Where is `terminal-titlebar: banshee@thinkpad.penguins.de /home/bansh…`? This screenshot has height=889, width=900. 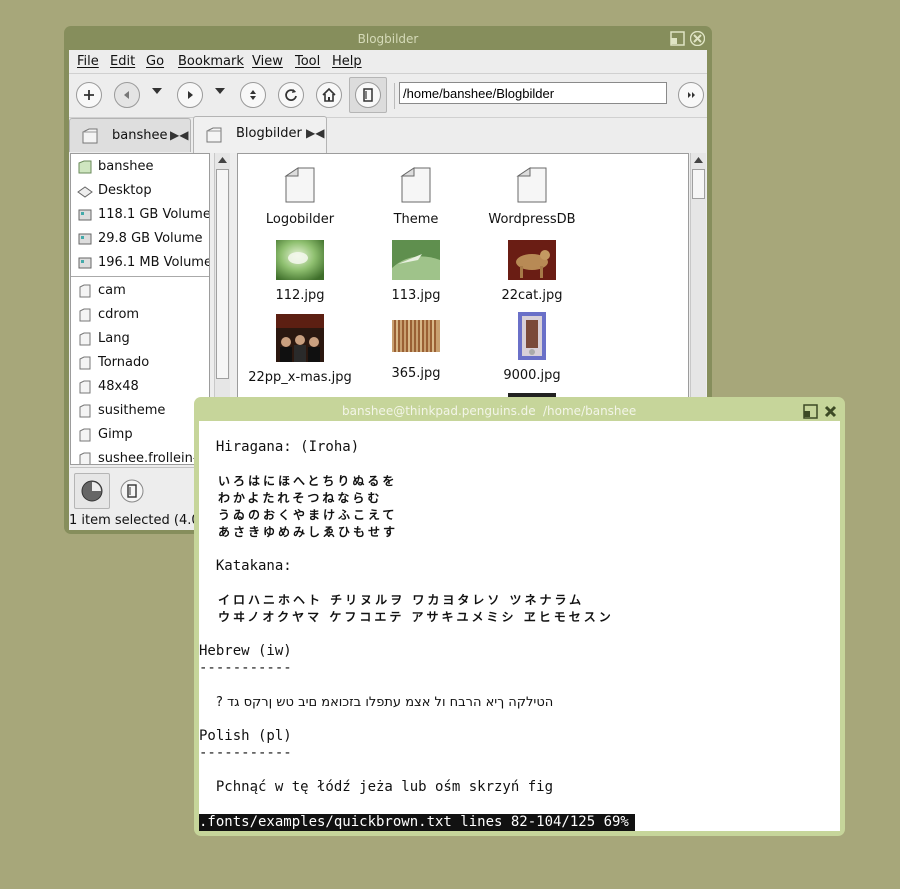 terminal-titlebar: banshee@thinkpad.penguins.de /home/bansh… is located at coordinates (519, 409).